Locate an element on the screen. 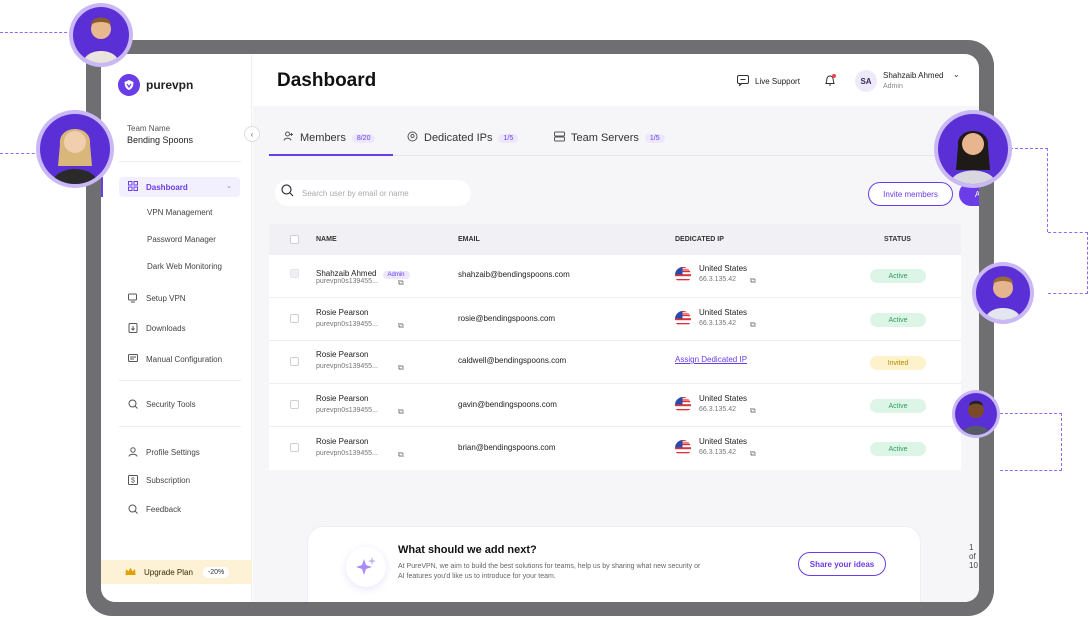 The height and width of the screenshot is (618, 1090). tab-members: Members 8/20 is located at coordinates (329, 138).